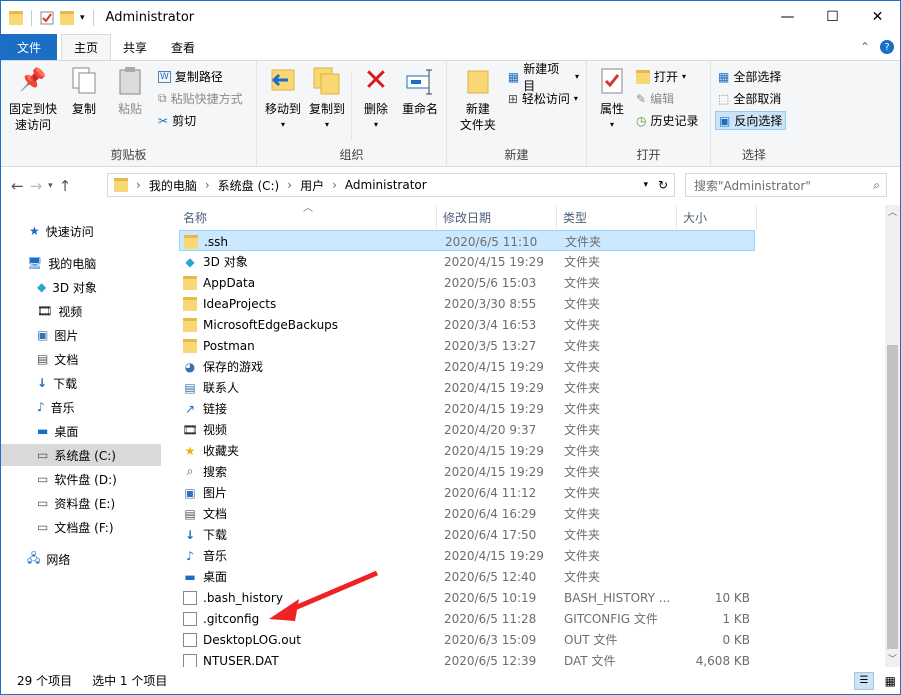  What do you see at coordinates (490, 576) in the screenshot?
I see `file-date: 2020/6/5 12:40` at bounding box center [490, 576].